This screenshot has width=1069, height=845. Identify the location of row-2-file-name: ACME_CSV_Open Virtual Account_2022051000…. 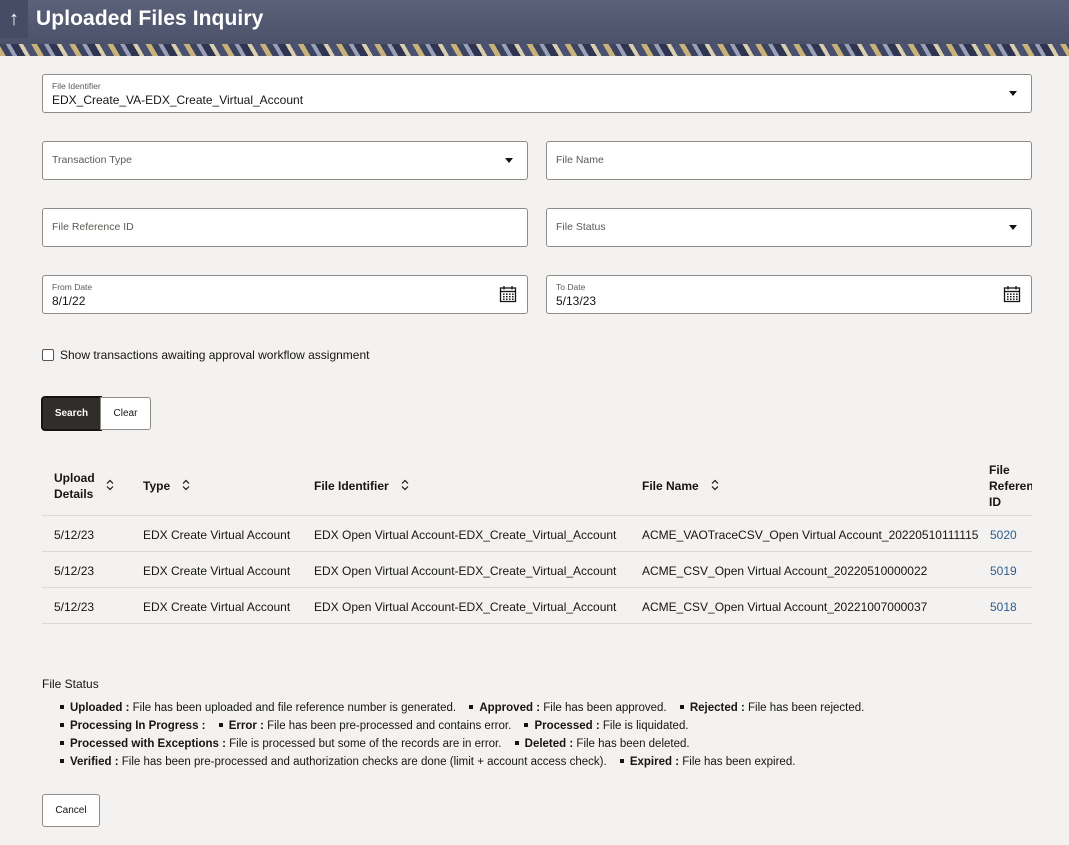
(785, 571).